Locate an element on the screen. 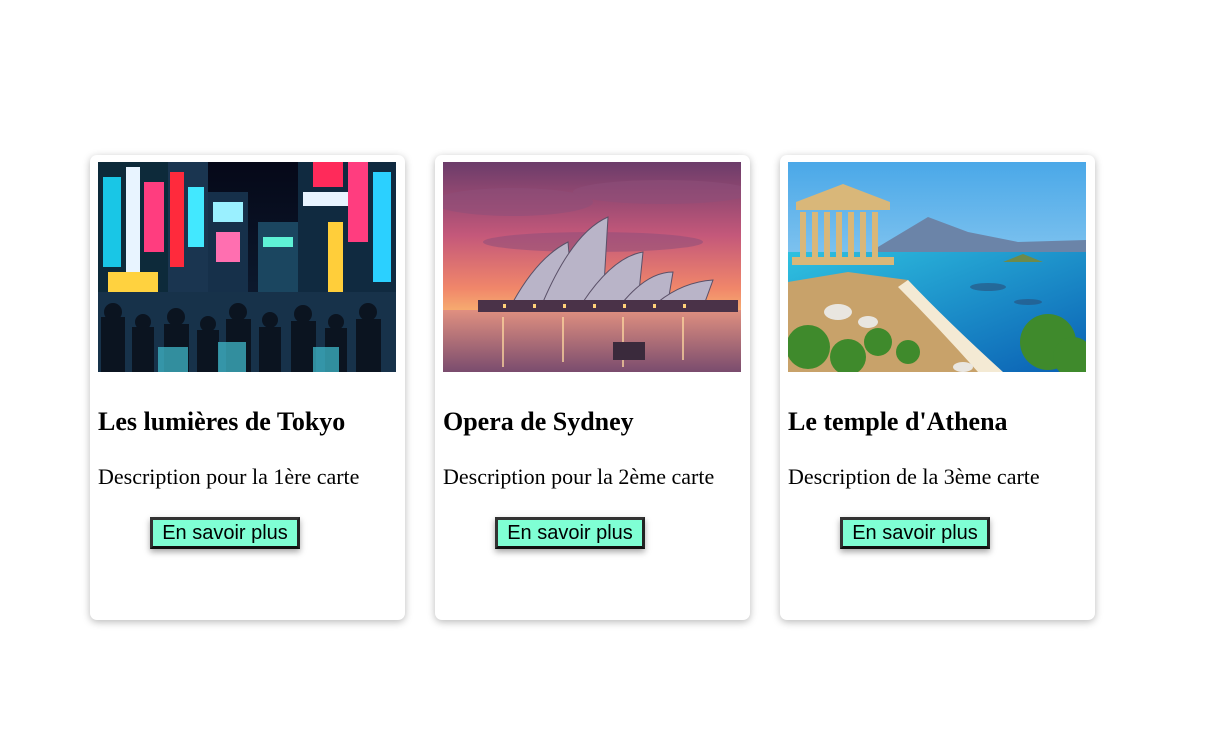 This screenshot has width=1212, height=756. sydney-opera-image is located at coordinates (592, 267).